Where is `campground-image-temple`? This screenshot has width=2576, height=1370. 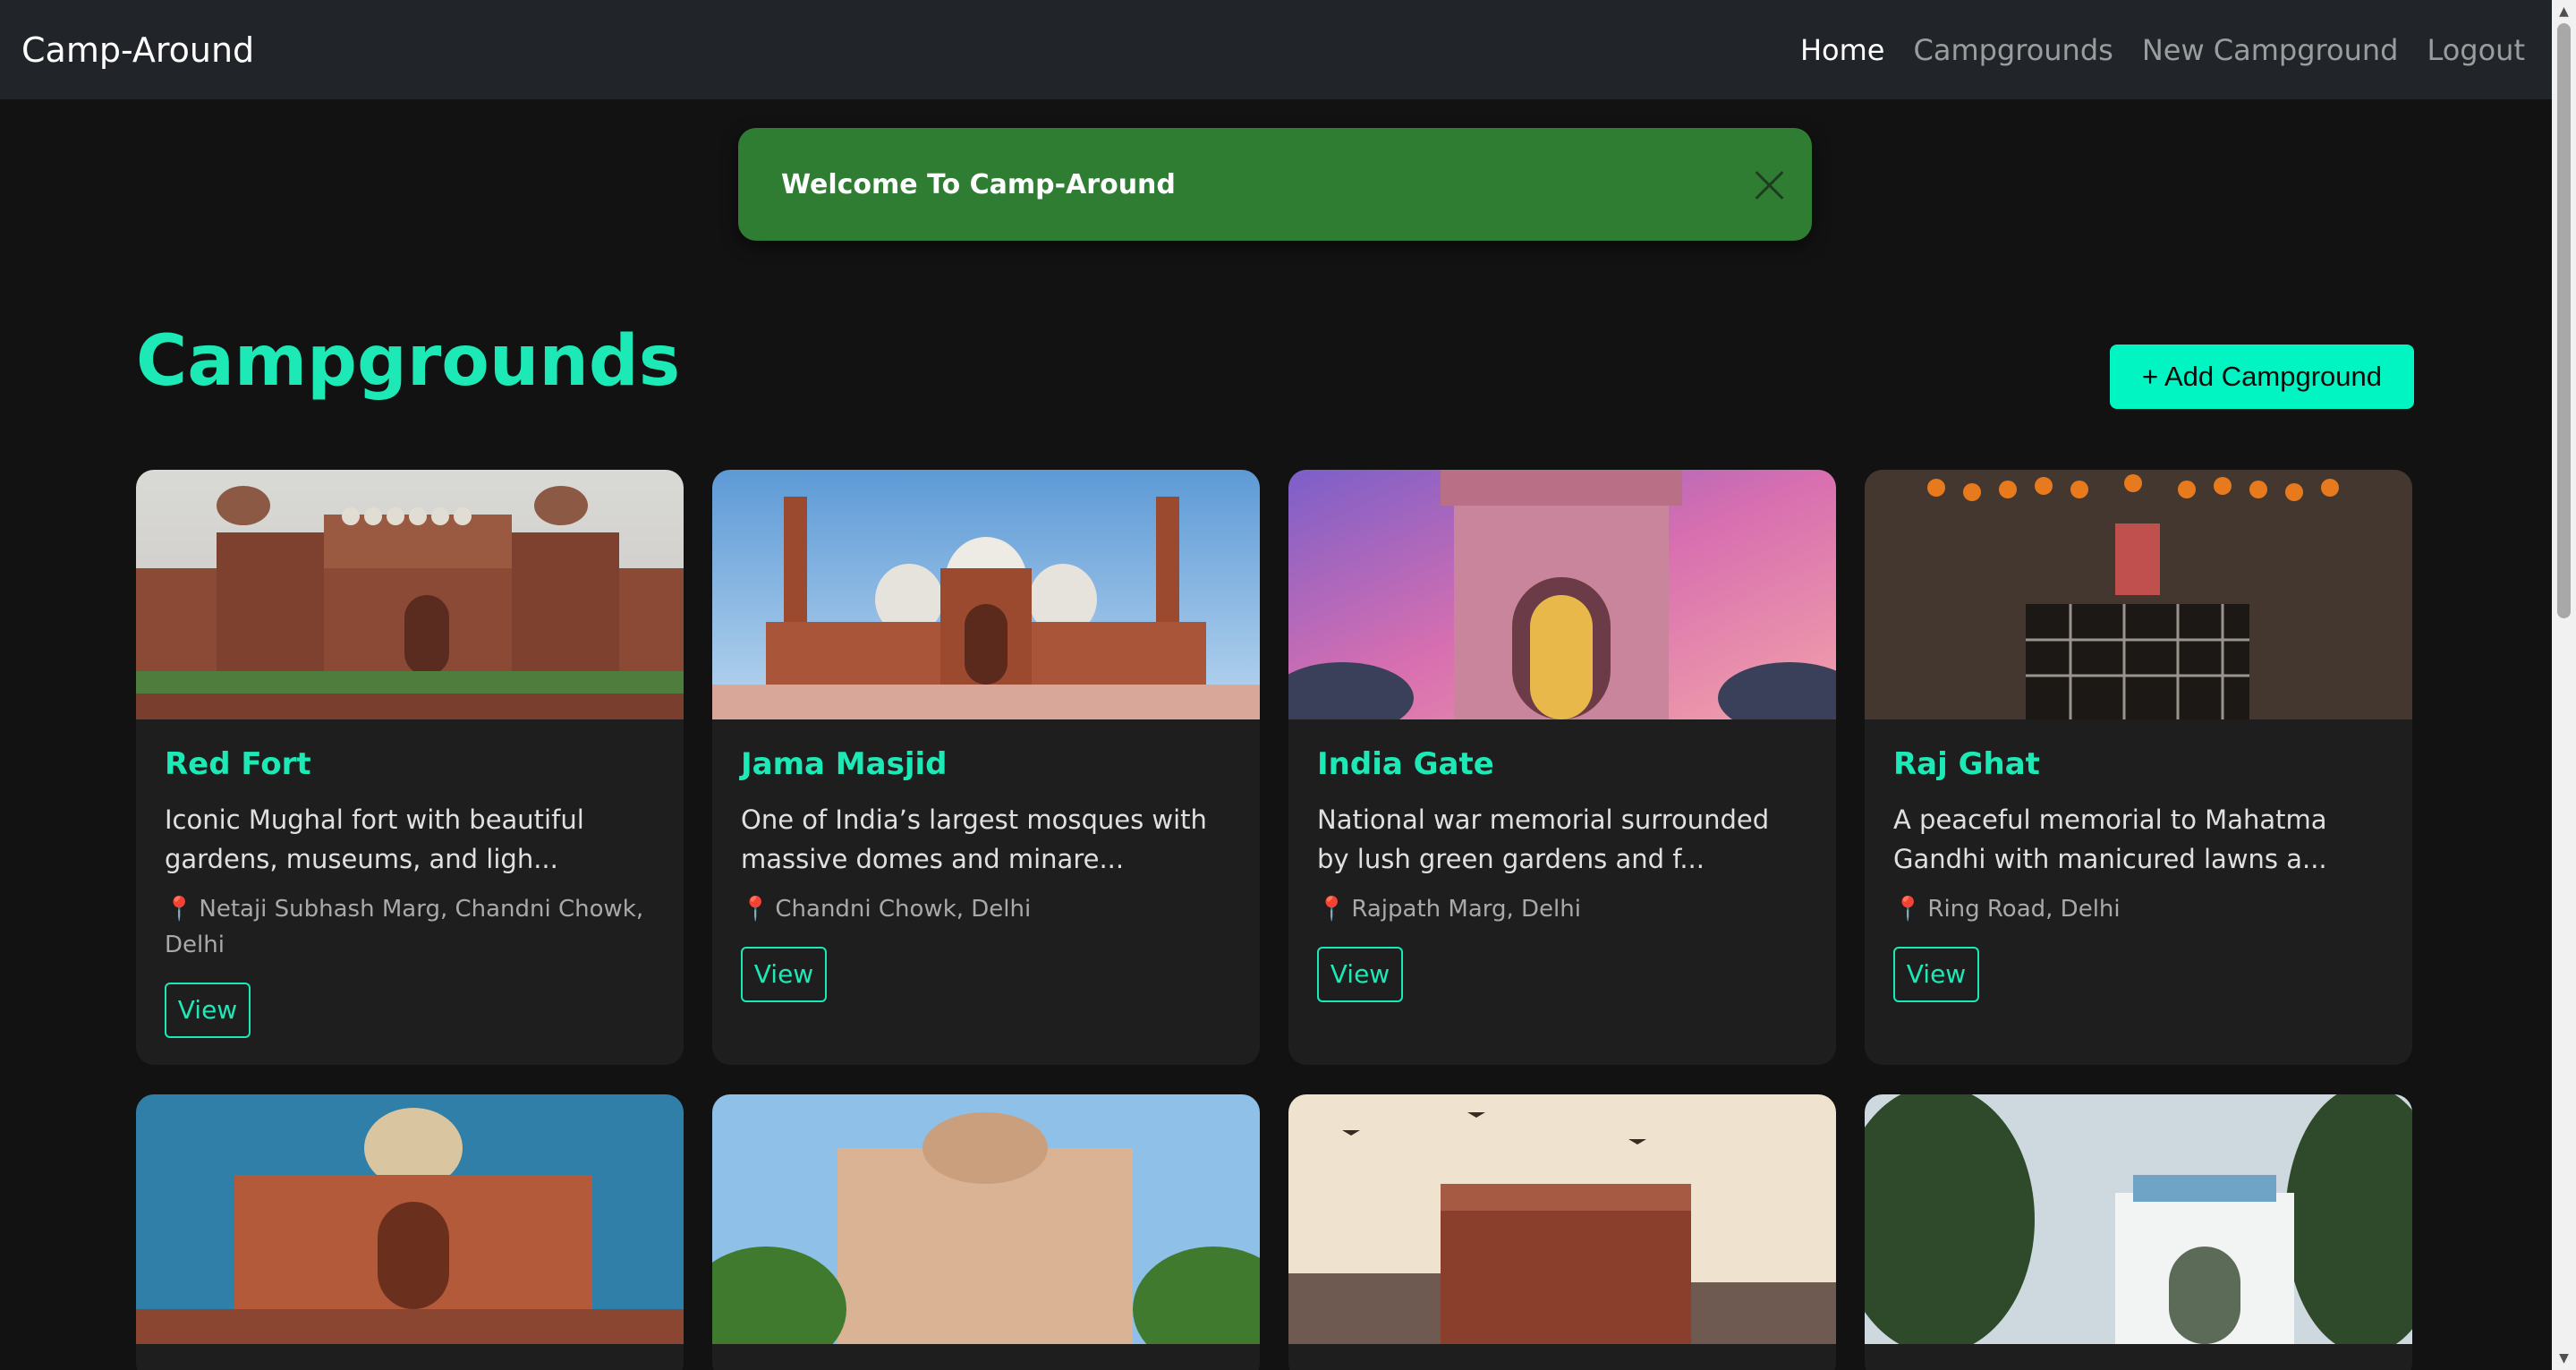 campground-image-temple is located at coordinates (986, 1219).